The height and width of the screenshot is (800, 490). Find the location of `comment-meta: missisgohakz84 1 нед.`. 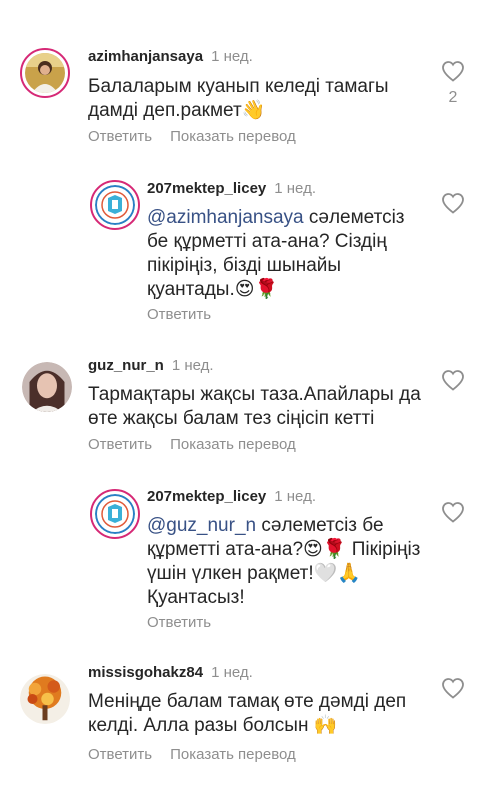

comment-meta: missisgohakz84 1 нед. is located at coordinates (170, 672).